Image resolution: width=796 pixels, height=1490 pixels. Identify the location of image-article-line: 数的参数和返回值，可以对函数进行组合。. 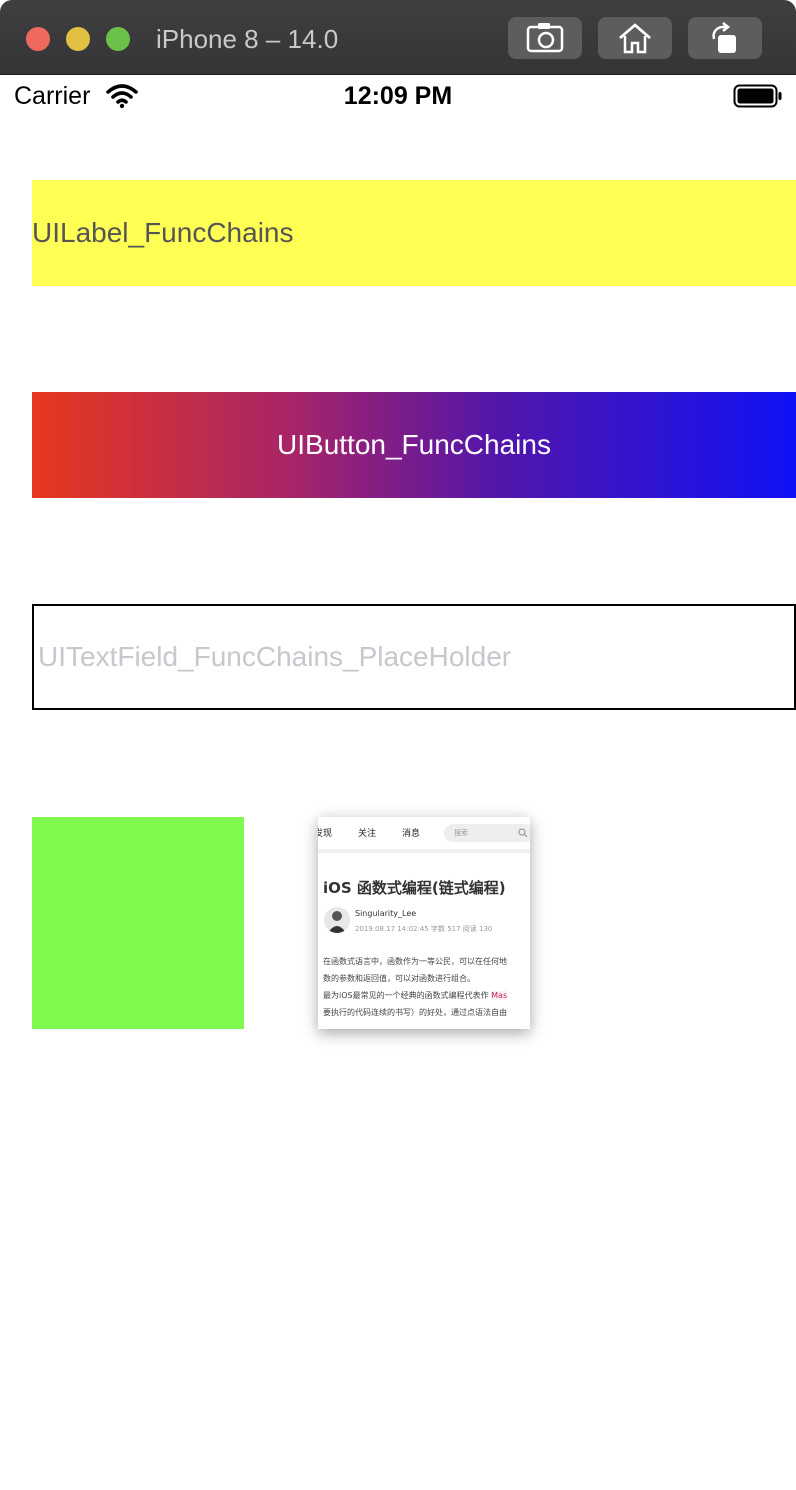
(399, 978).